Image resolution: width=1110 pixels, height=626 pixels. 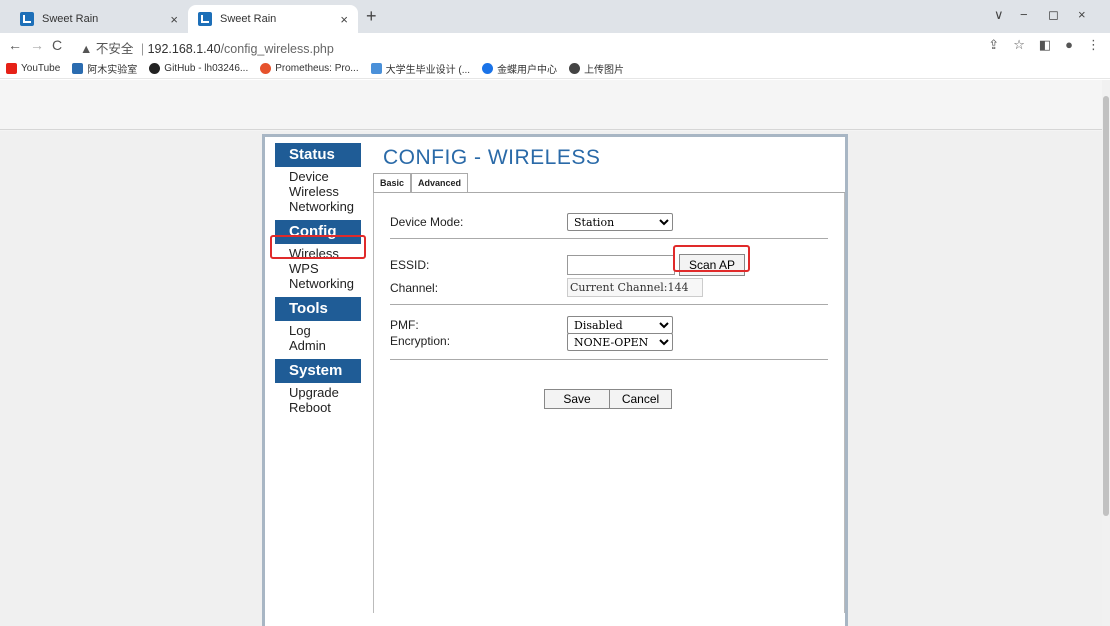 I want to click on maximize-icon: ◻, so click(x=1053, y=15).